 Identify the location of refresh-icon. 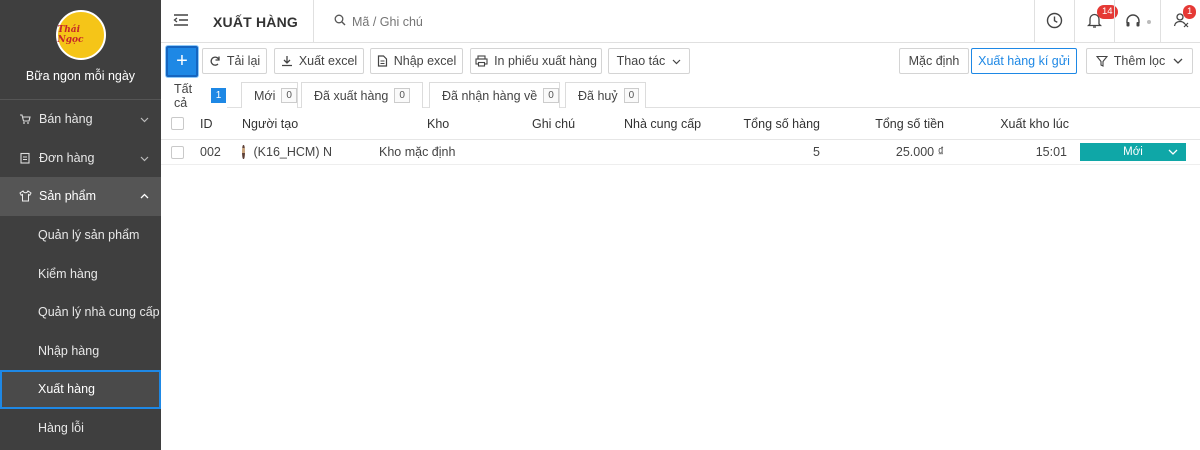
(215, 61).